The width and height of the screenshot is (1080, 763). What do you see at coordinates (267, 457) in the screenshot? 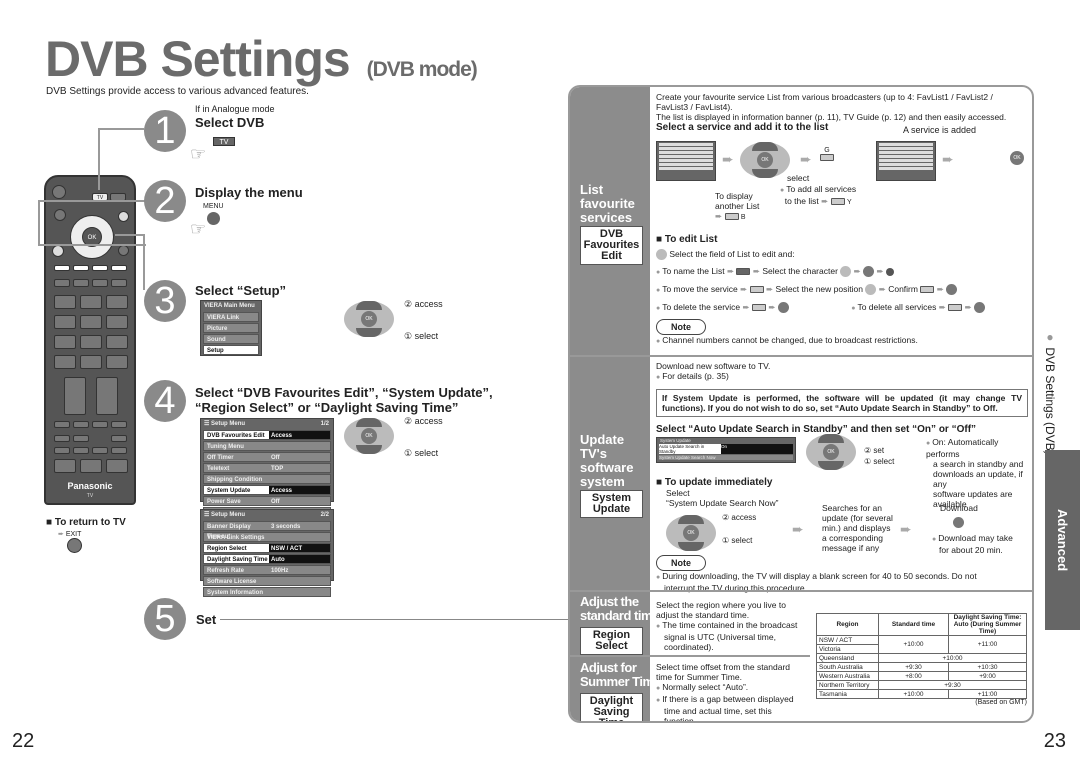
I see `menu-row: Off Timer Off` at bounding box center [267, 457].